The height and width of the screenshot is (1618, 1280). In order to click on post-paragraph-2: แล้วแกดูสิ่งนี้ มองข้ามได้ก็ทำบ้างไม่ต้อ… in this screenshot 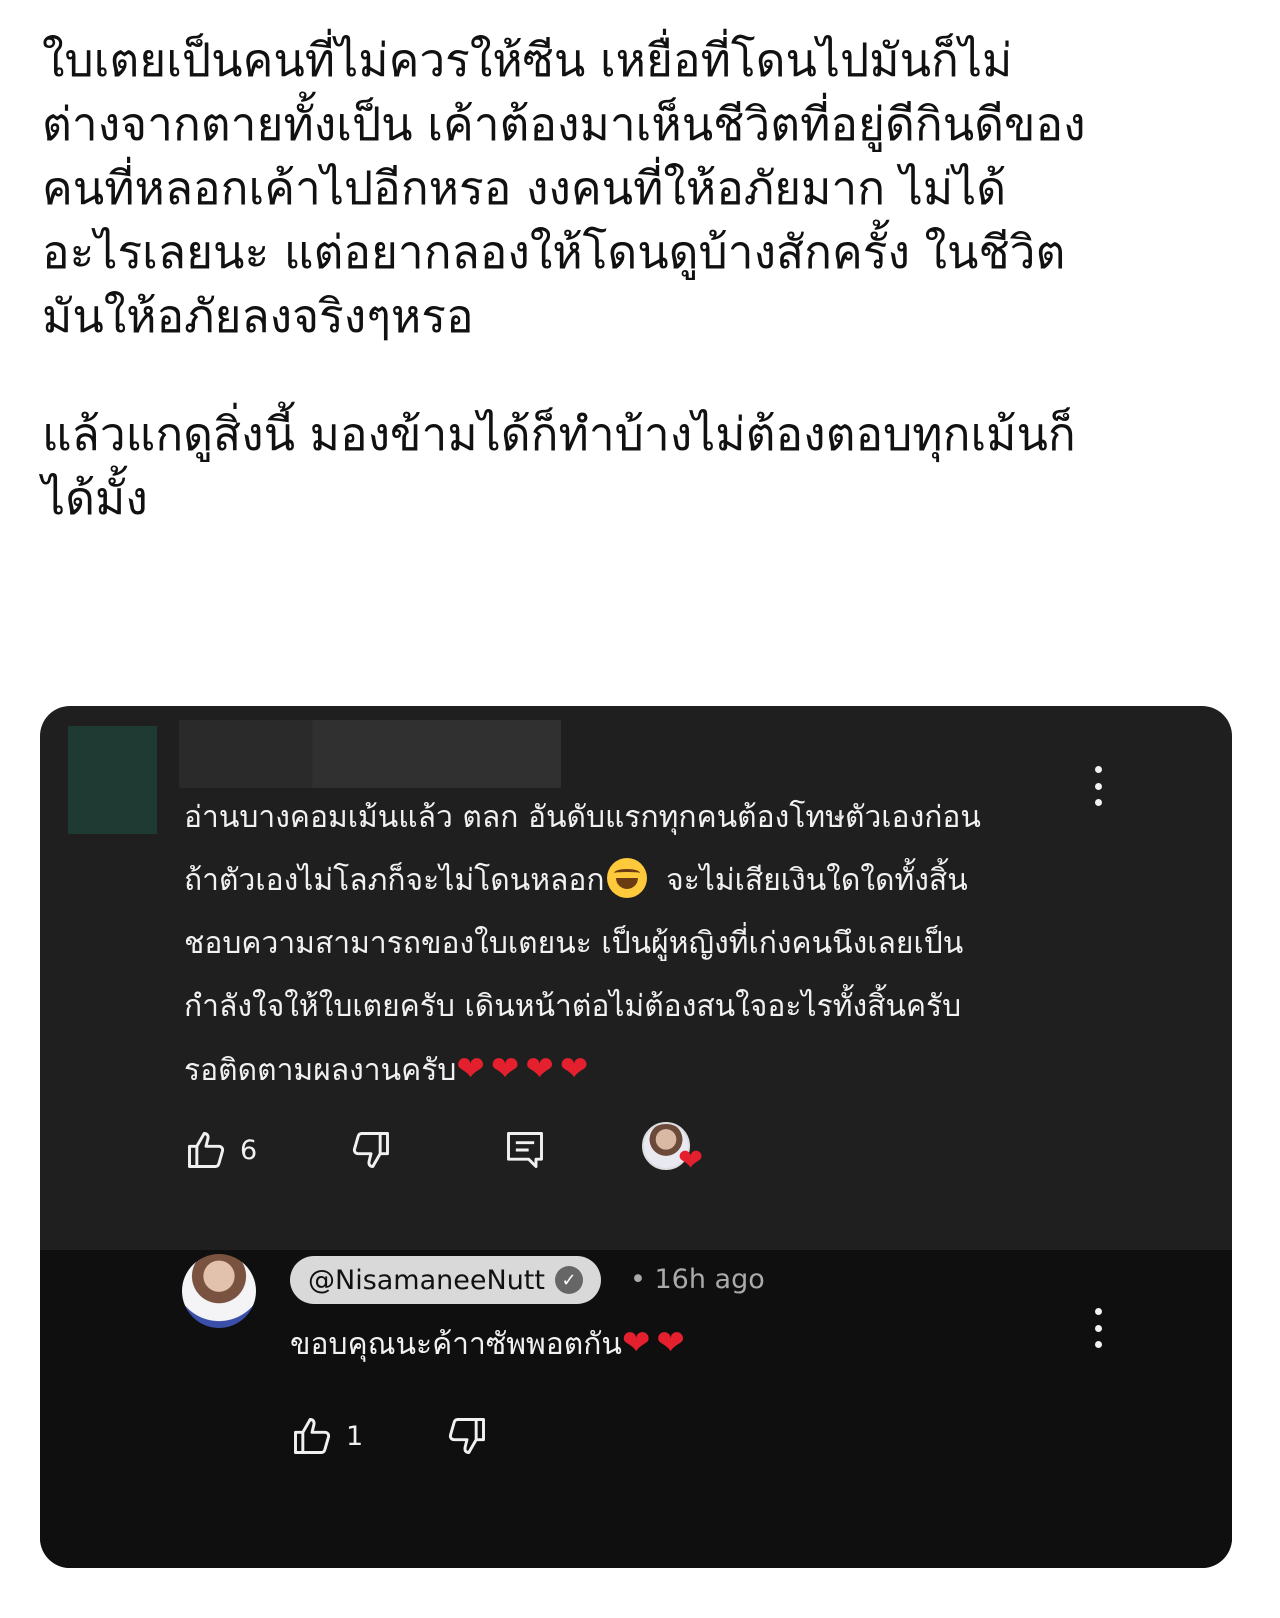, I will do `click(559, 466)`.